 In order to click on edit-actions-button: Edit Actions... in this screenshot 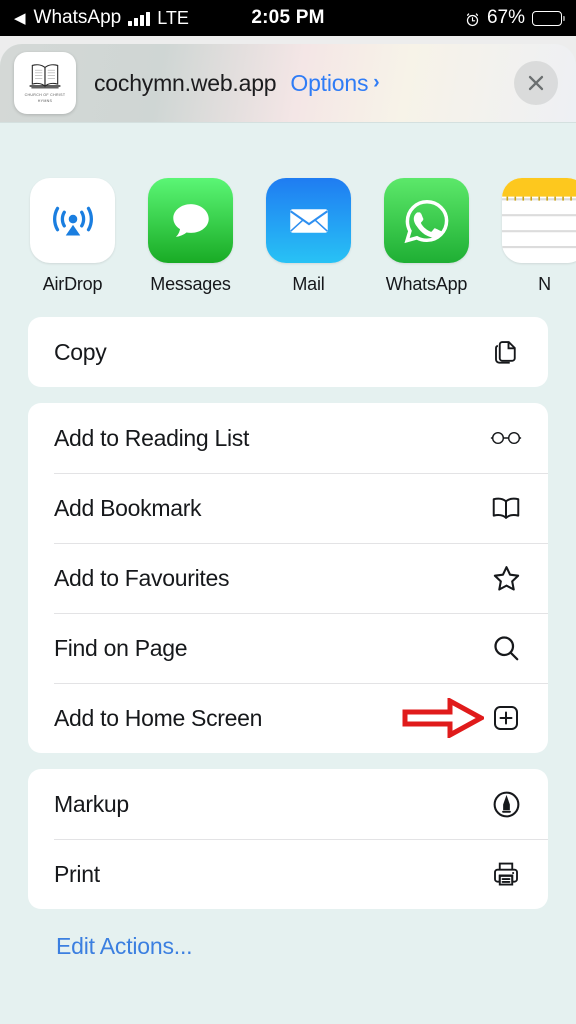, I will do `click(288, 942)`.